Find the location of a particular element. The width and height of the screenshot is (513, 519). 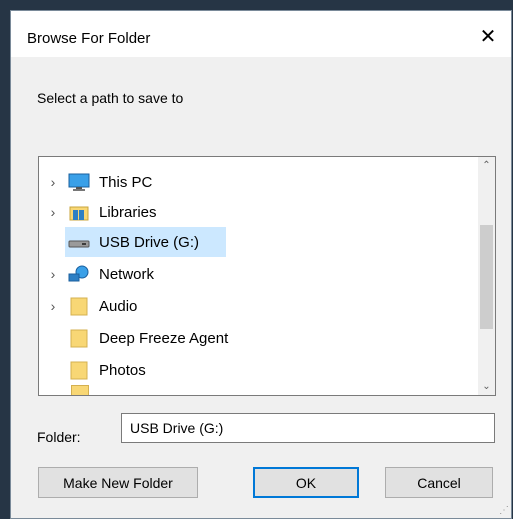

scroll-thumb is located at coordinates (486, 277).